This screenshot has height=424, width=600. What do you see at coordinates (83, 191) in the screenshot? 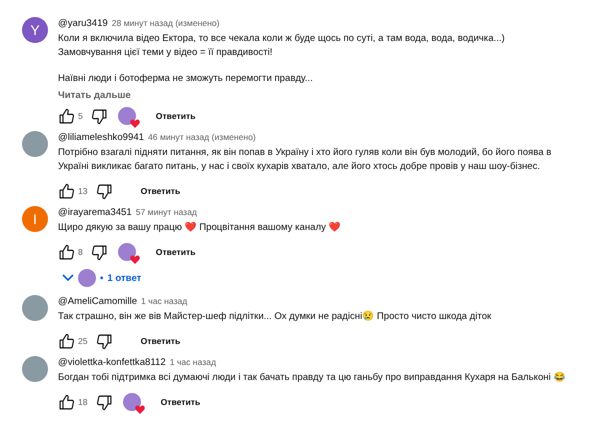
I see `like-count: 13` at bounding box center [83, 191].